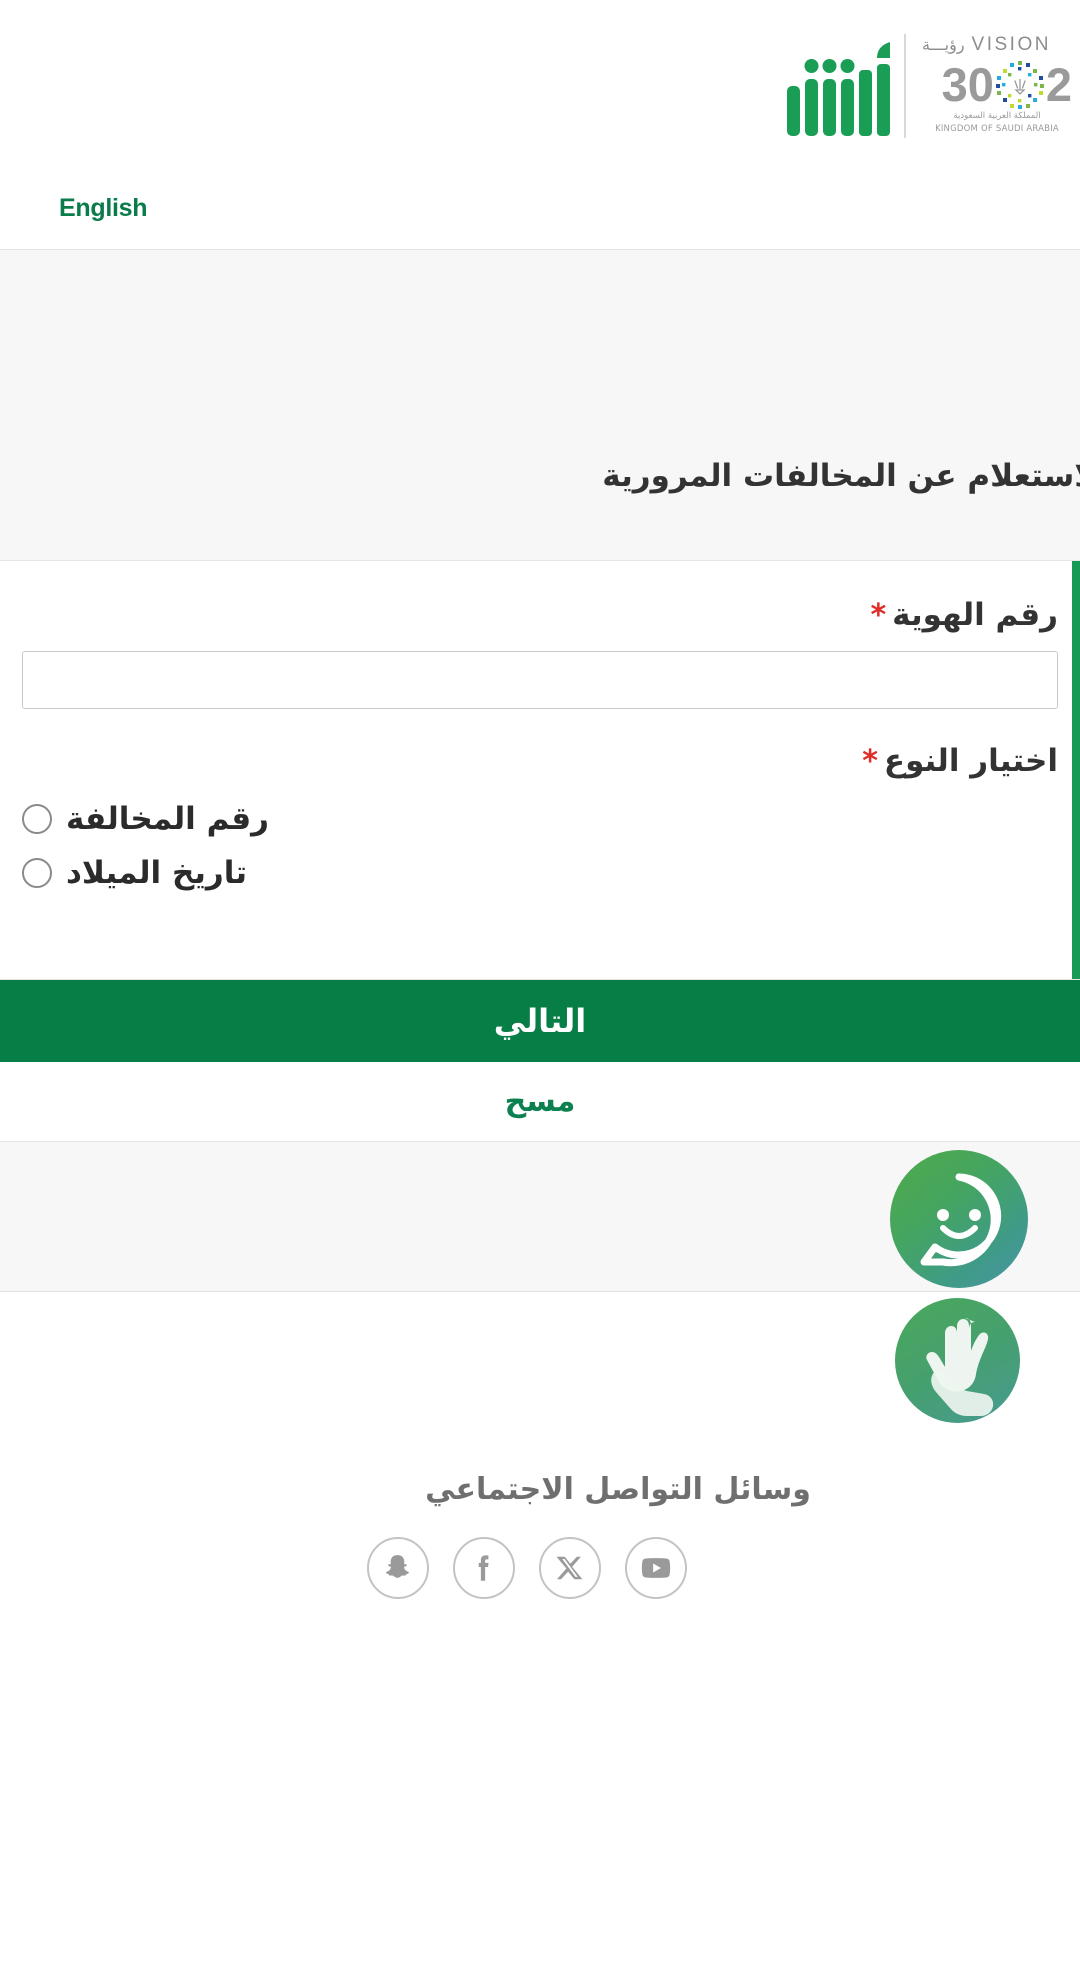 This screenshot has height=1975, width=1080. I want to click on youtube-icon, so click(656, 1568).